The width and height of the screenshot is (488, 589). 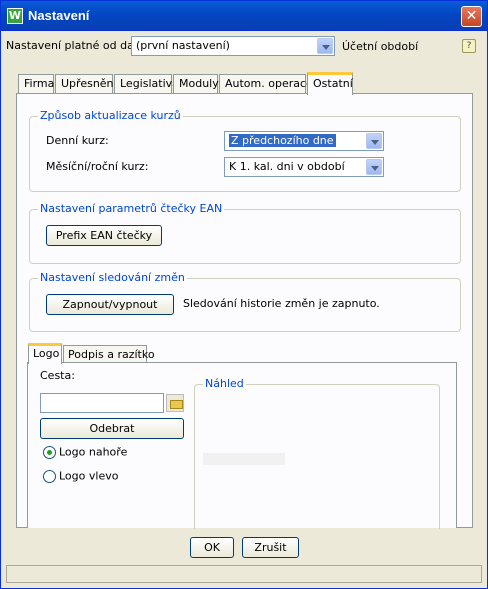 What do you see at coordinates (266, 84) in the screenshot?
I see `tab-autom-operace: Autom. operace` at bounding box center [266, 84].